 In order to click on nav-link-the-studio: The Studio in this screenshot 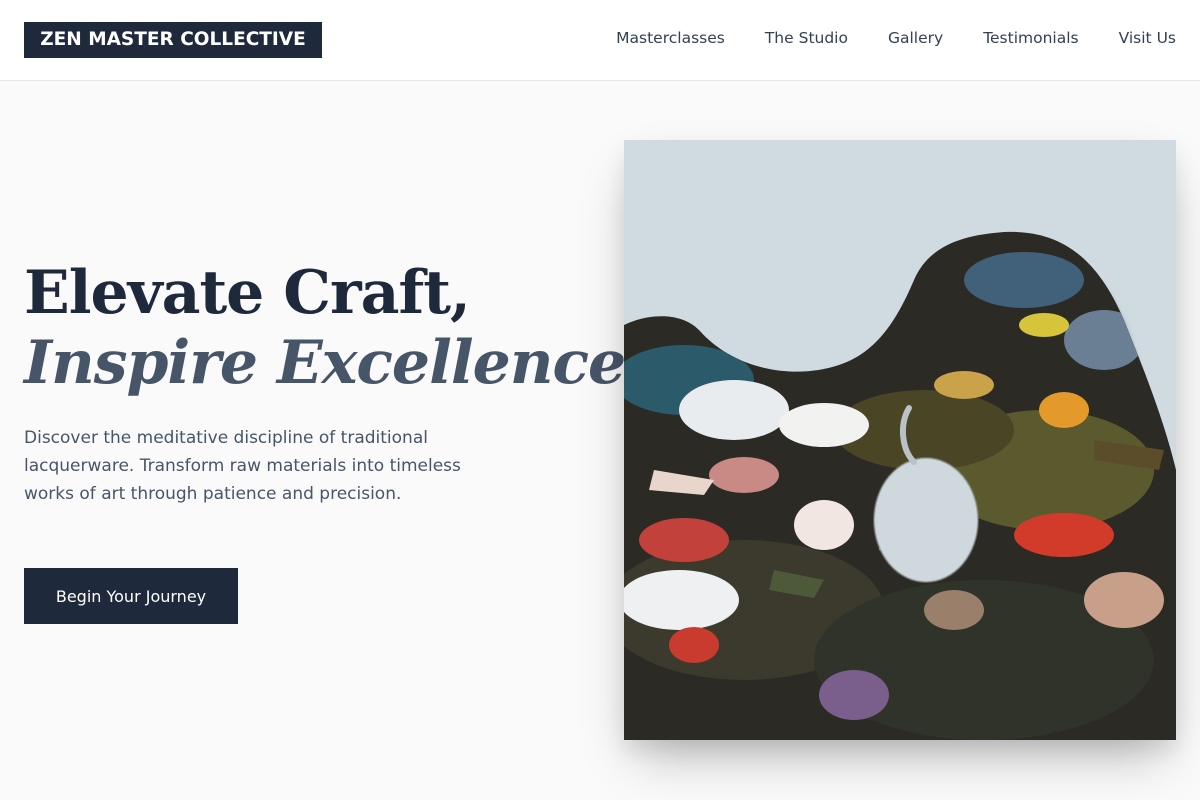, I will do `click(806, 38)`.